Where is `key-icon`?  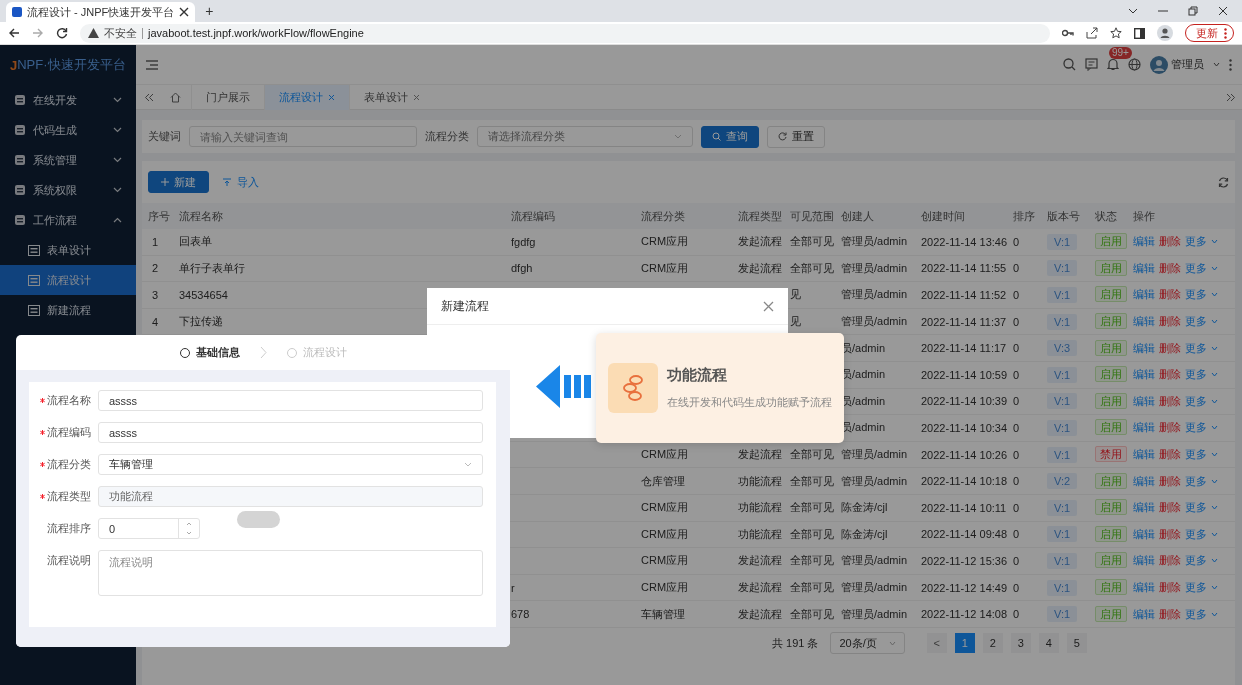
key-icon is located at coordinates (1068, 33).